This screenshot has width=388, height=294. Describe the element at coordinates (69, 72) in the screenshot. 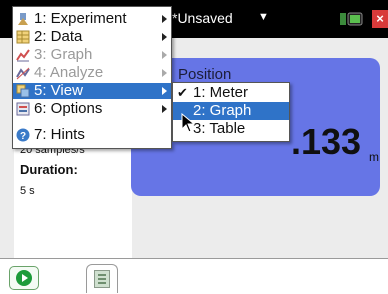

I see `menu-item-label: 4: Analyze` at that location.